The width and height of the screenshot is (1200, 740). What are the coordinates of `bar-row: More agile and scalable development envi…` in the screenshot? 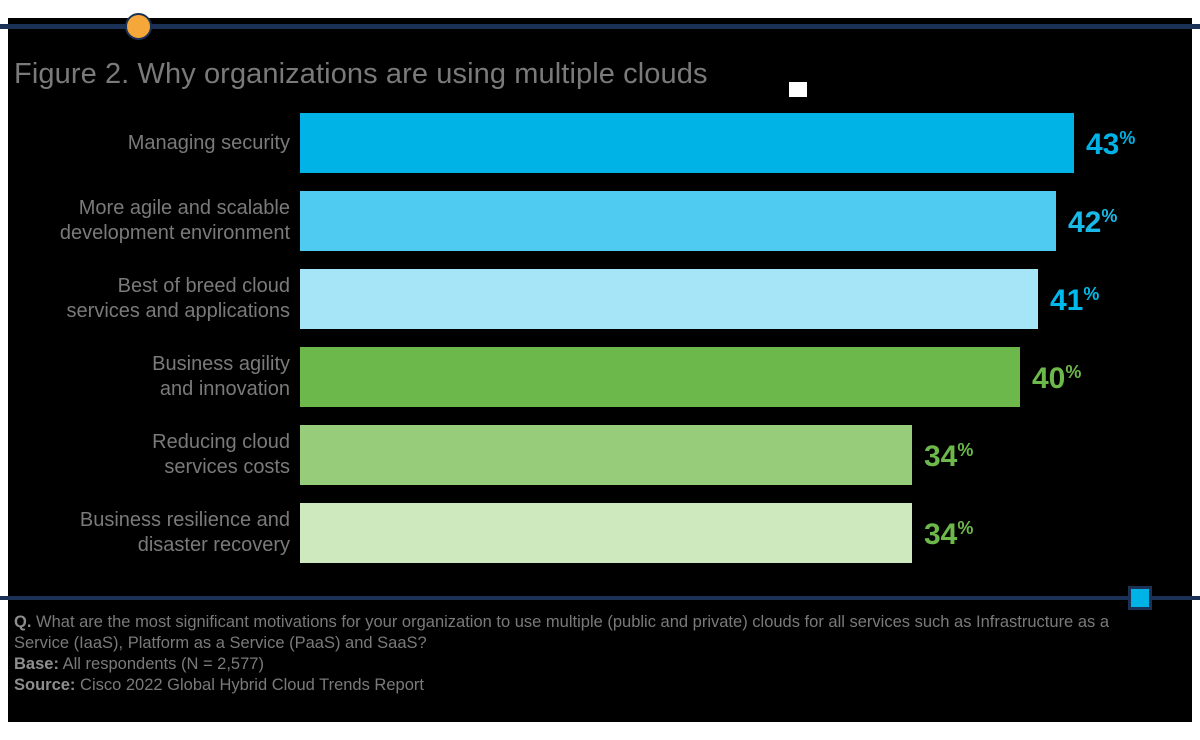 It's located at (600, 221).